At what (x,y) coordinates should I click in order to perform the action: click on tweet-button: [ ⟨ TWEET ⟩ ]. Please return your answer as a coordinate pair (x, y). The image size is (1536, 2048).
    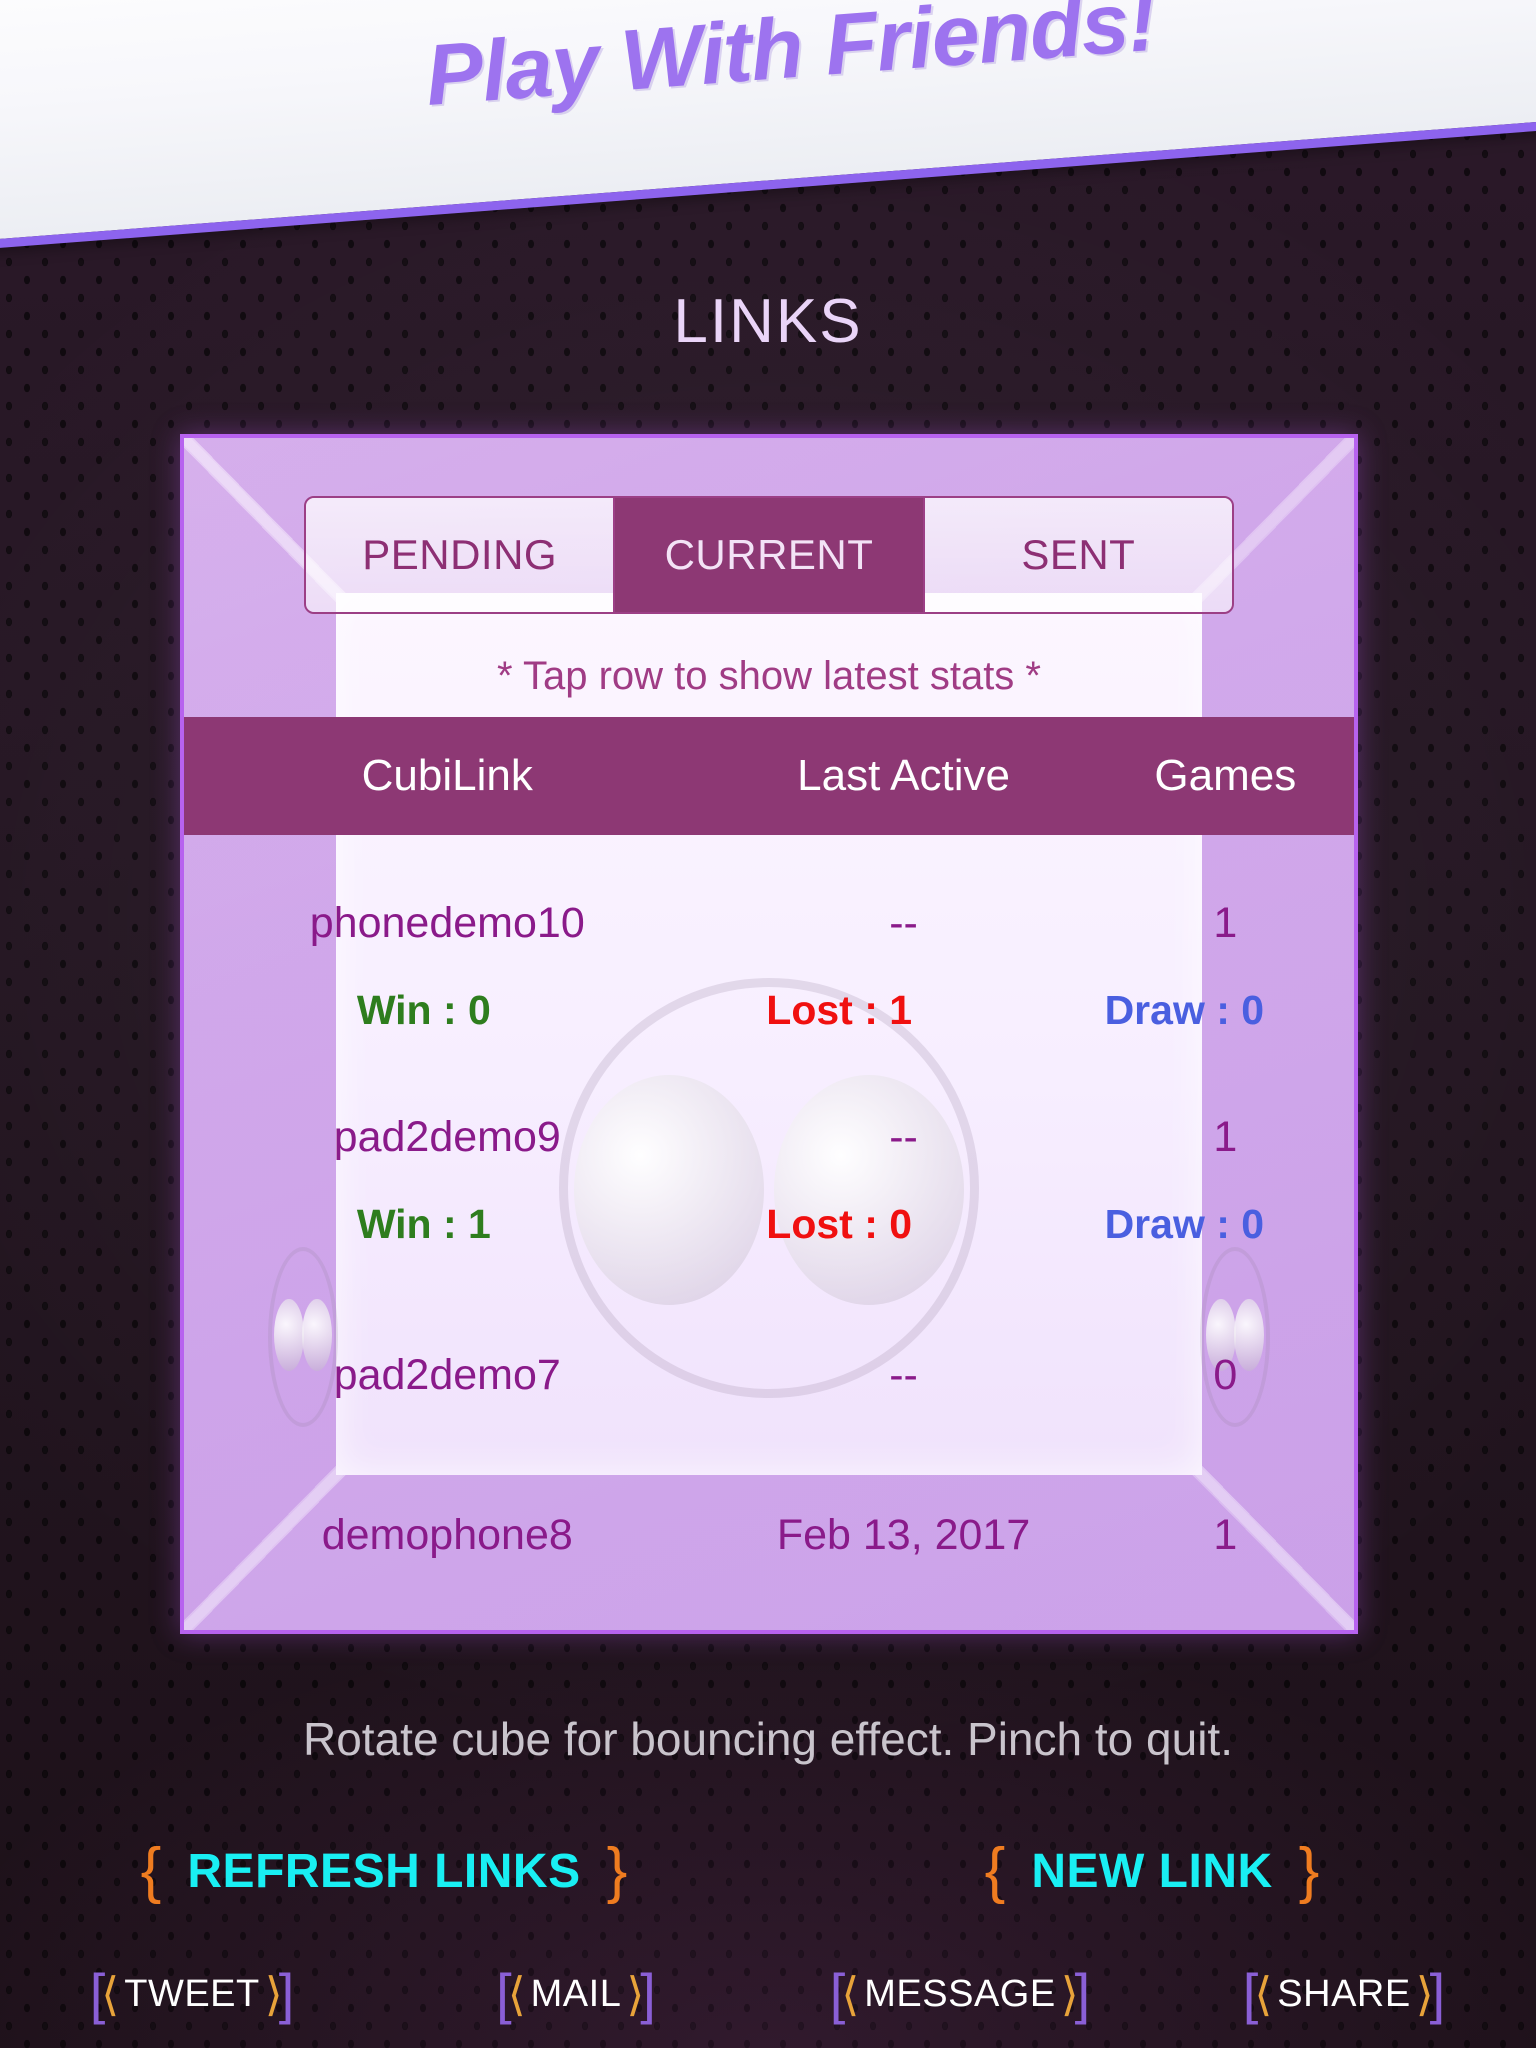
    Looking at the image, I should click on (192, 1994).